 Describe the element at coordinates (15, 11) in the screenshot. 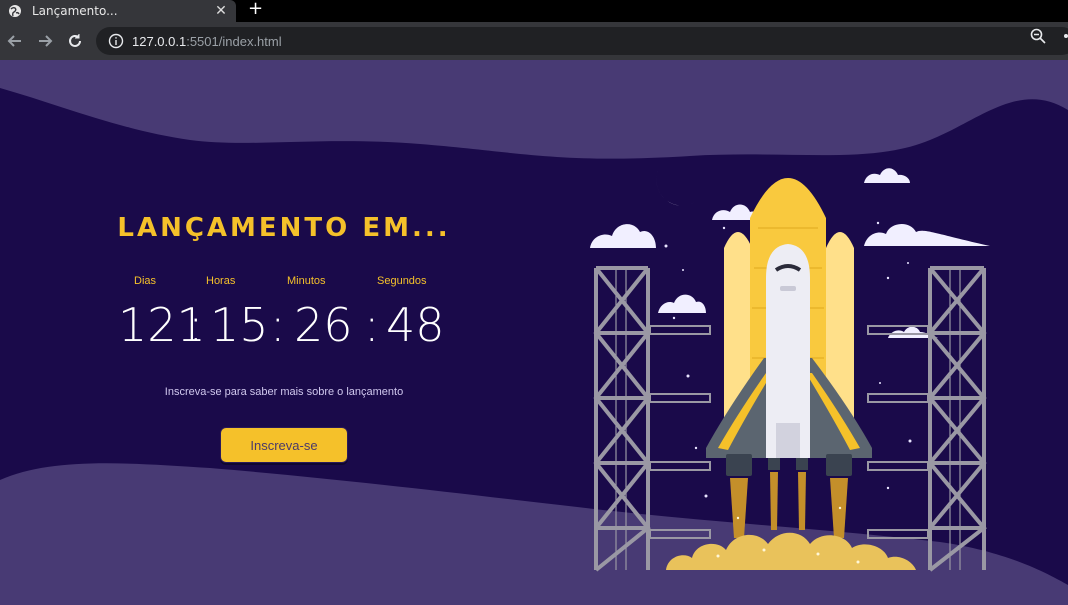

I see `globe-icon` at that location.